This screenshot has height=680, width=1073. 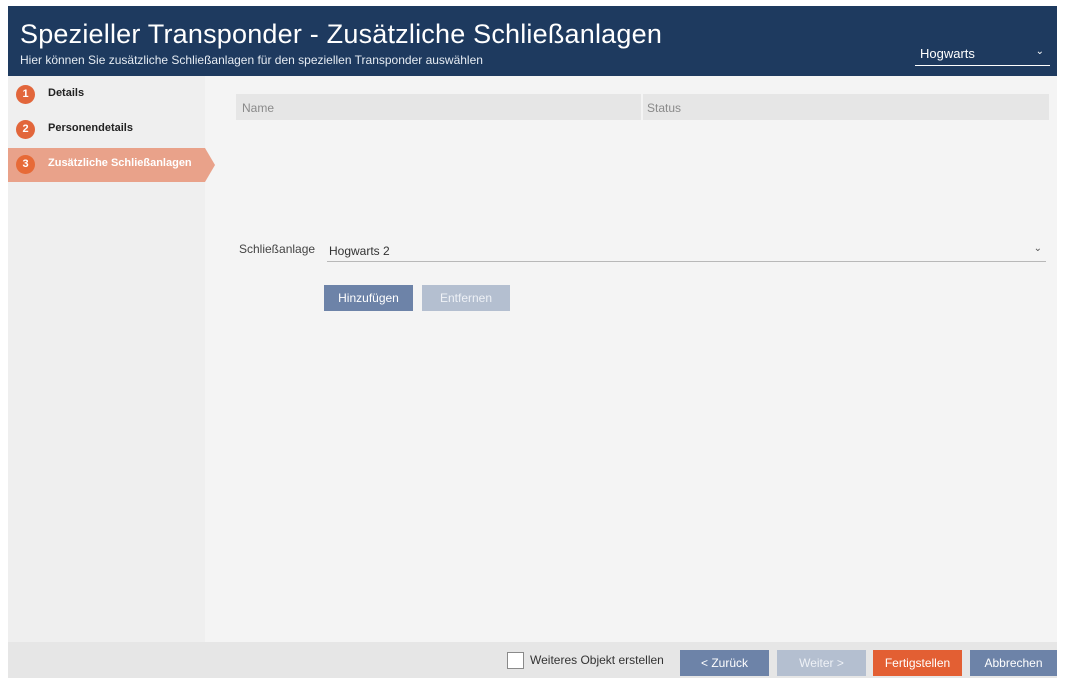 I want to click on step-number: 1, so click(x=25, y=94).